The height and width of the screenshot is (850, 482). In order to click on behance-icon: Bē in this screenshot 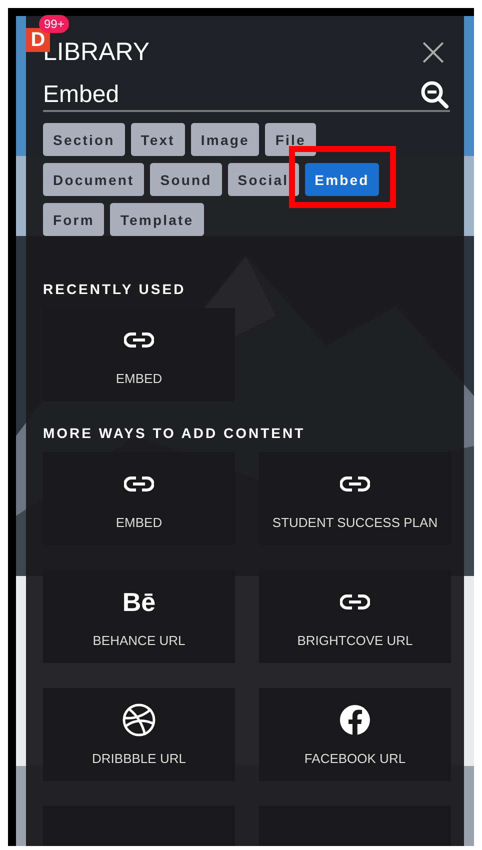, I will do `click(139, 602)`.